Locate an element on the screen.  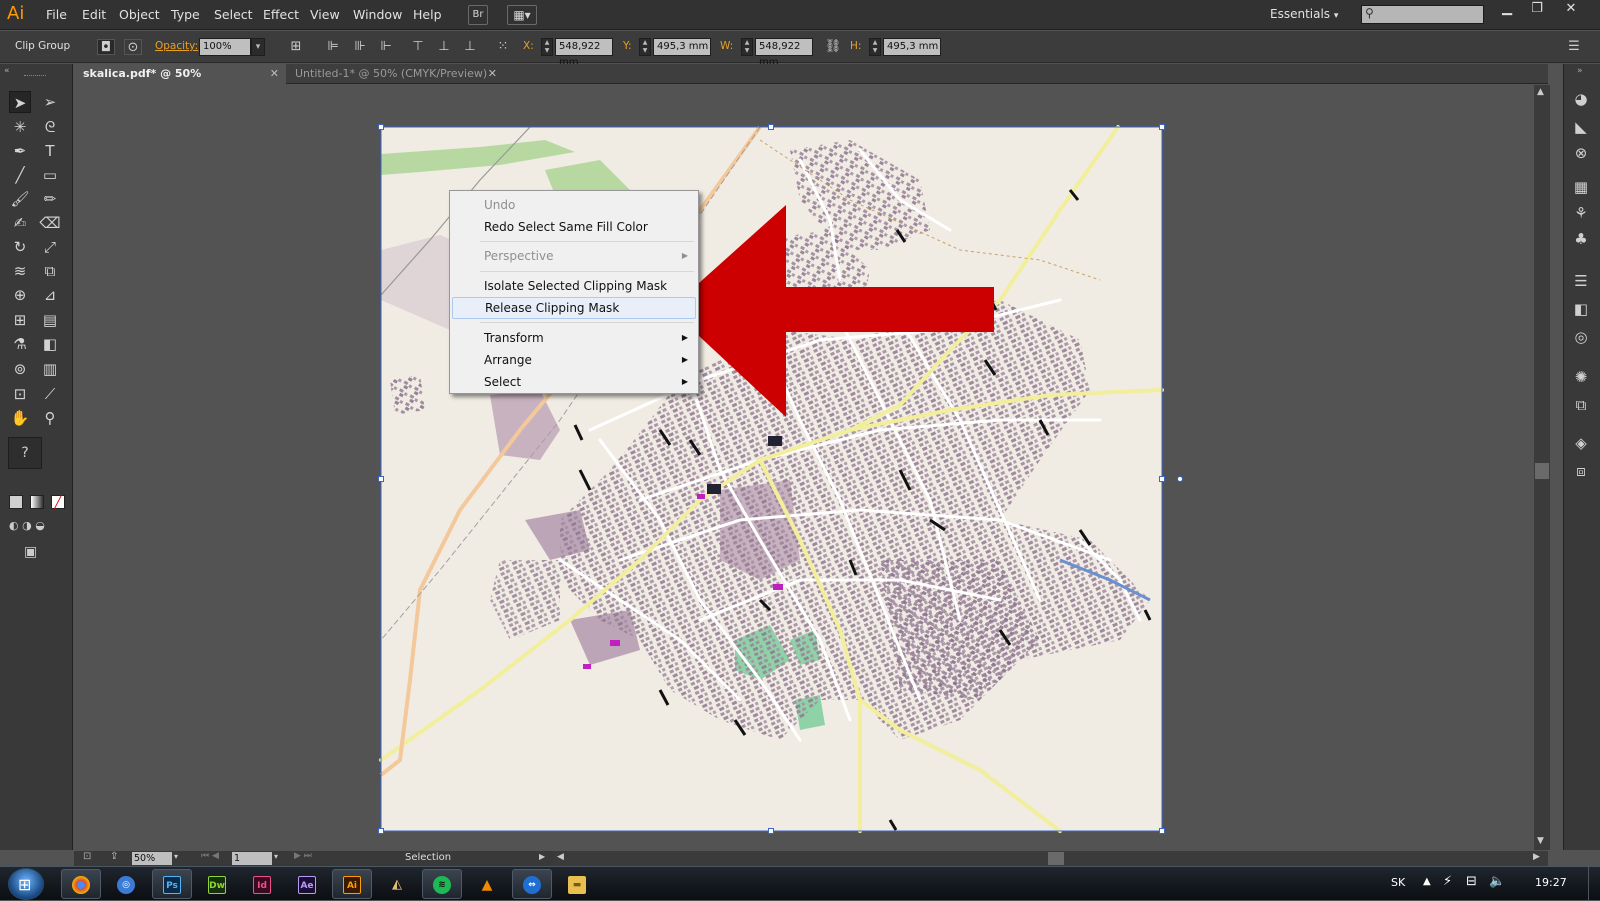
align-middle-icon: ⊥ is located at coordinates (444, 47).